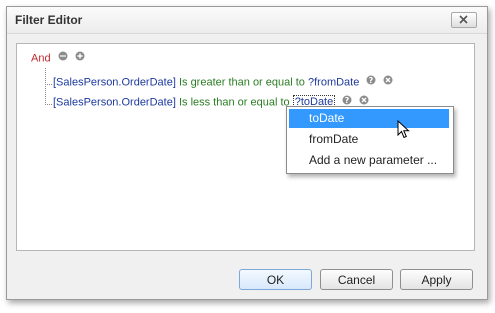 This screenshot has height=313, width=495. I want to click on condition-value: ?fromDate, so click(333, 82).